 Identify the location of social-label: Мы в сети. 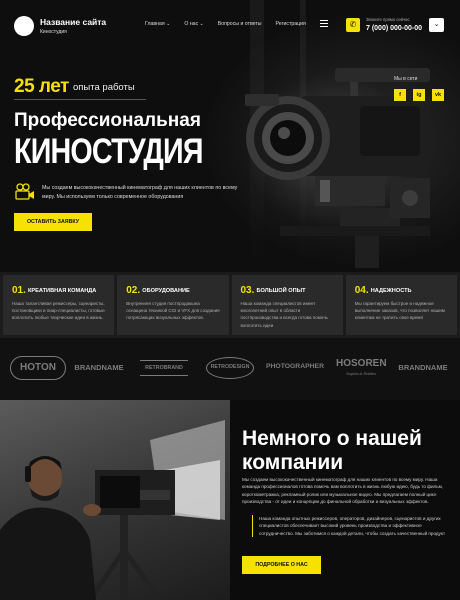
(406, 79).